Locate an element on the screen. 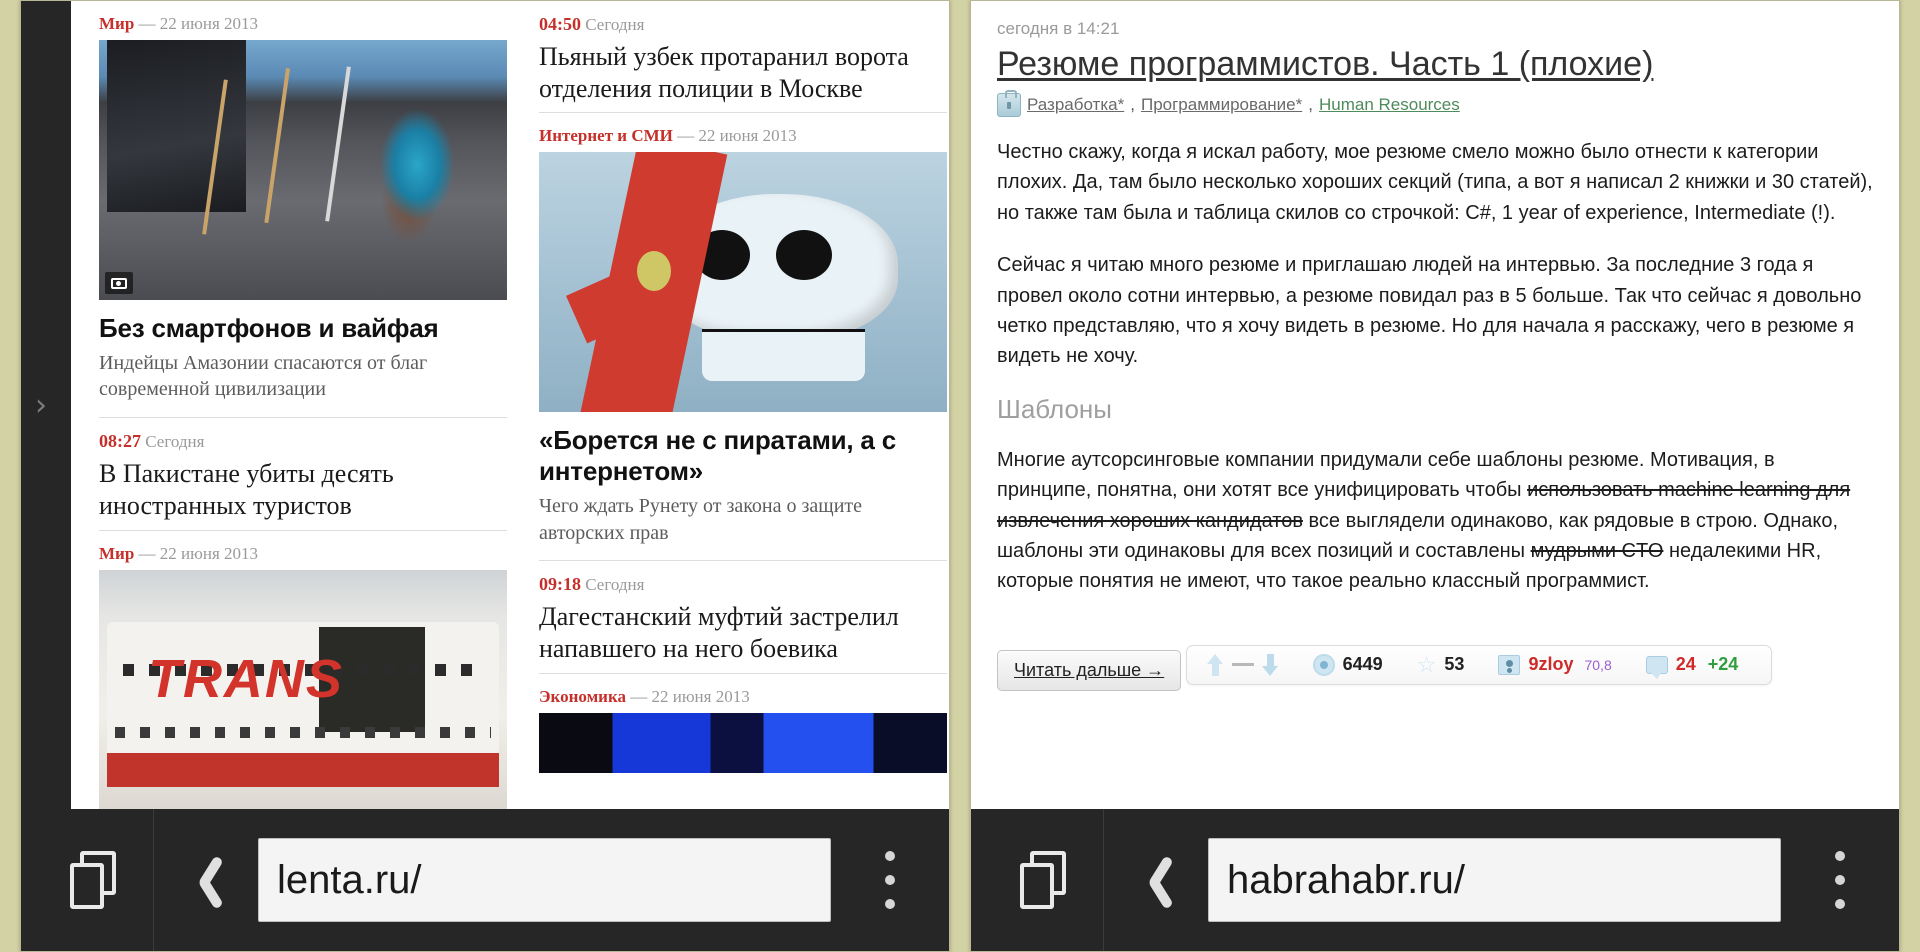  user-icon is located at coordinates (1509, 664).